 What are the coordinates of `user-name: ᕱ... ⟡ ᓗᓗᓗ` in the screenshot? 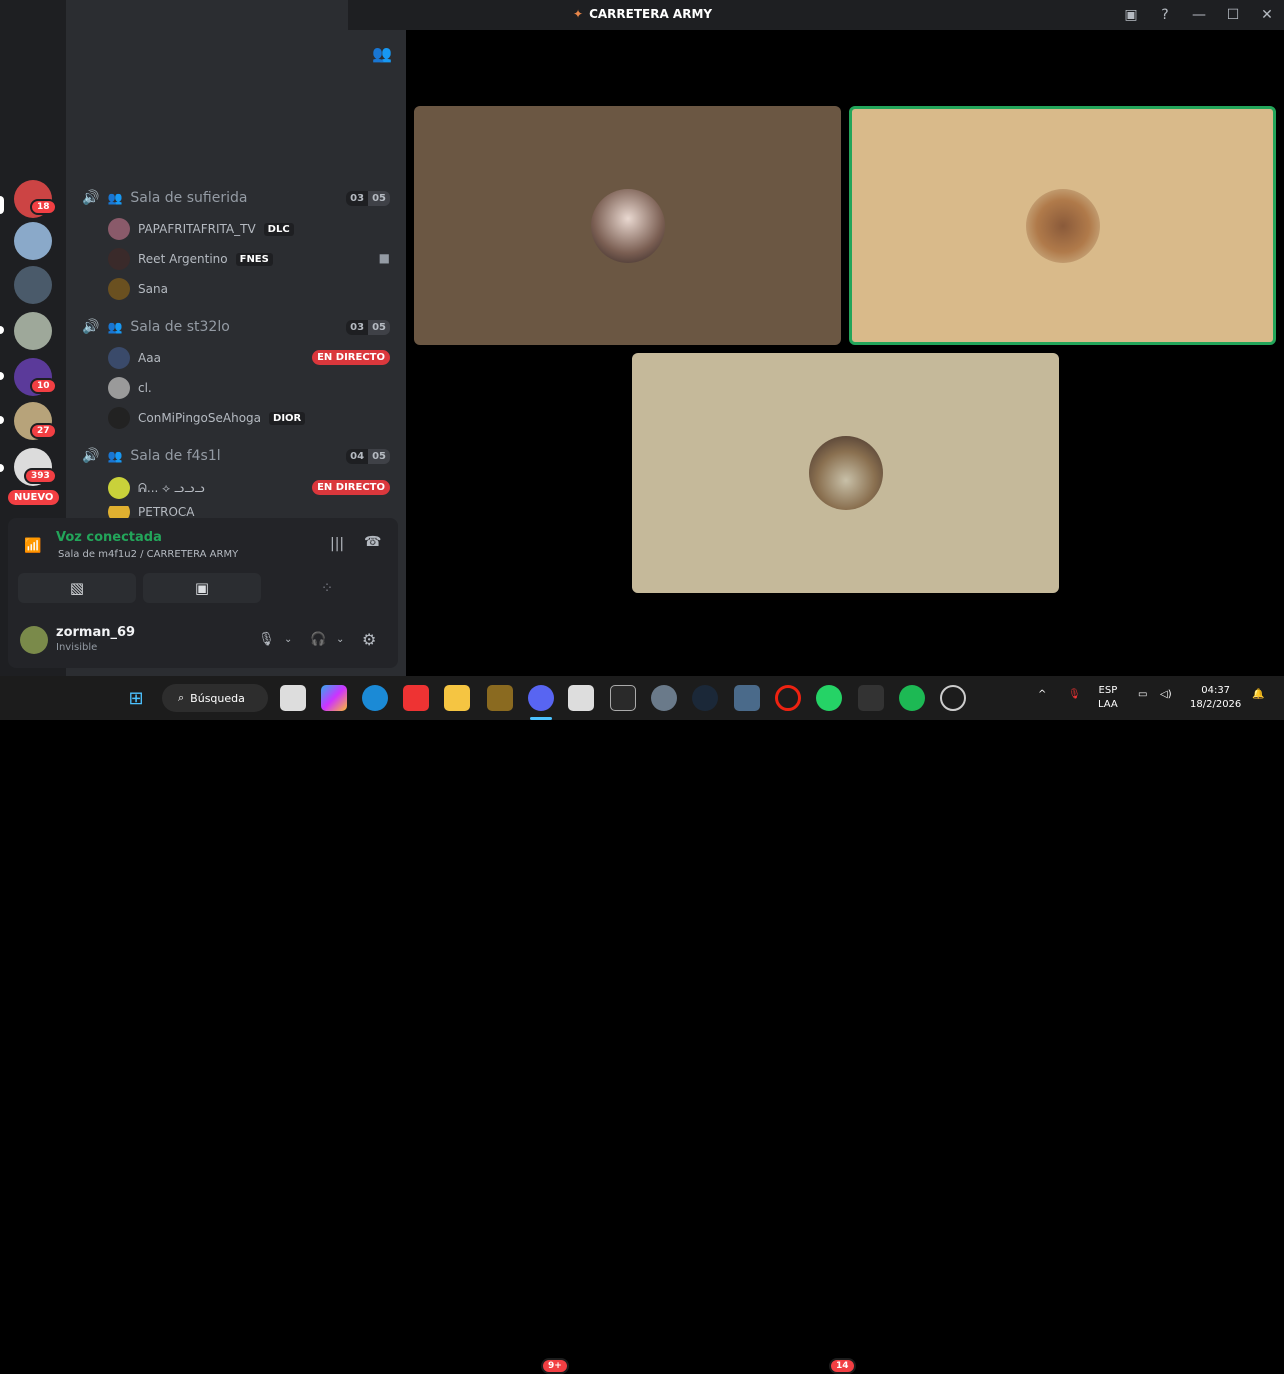 It's located at (171, 487).